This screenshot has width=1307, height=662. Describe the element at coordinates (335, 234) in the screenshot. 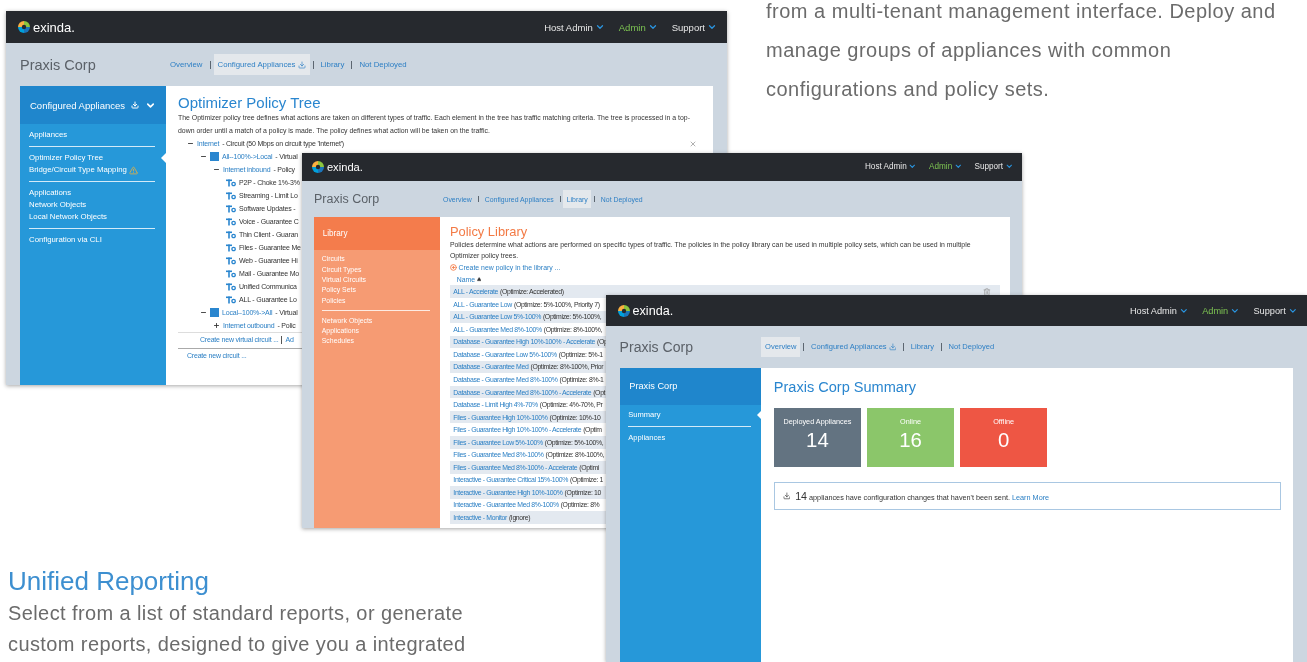

I see `sidebar-title: Library` at that location.